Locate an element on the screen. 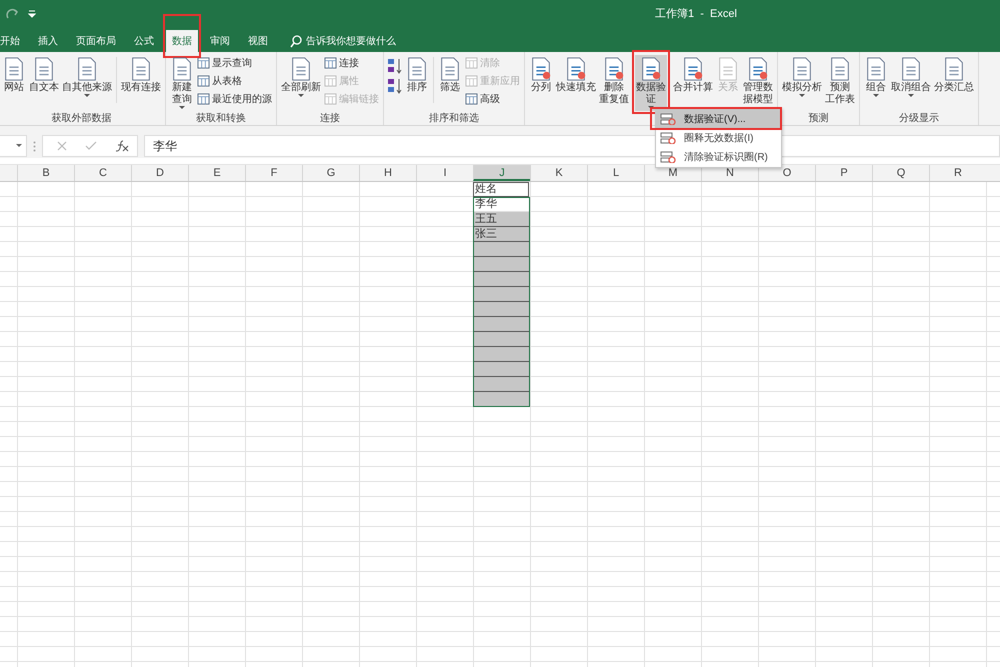  ribbon-tab: 审阅 is located at coordinates (220, 41).